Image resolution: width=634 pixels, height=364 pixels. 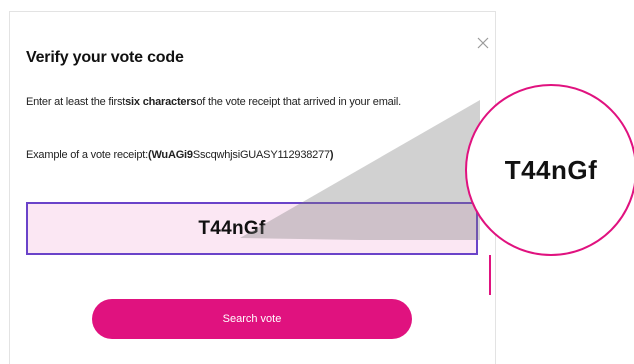 I want to click on instruction-before: Enter at least the first, so click(x=76, y=102).